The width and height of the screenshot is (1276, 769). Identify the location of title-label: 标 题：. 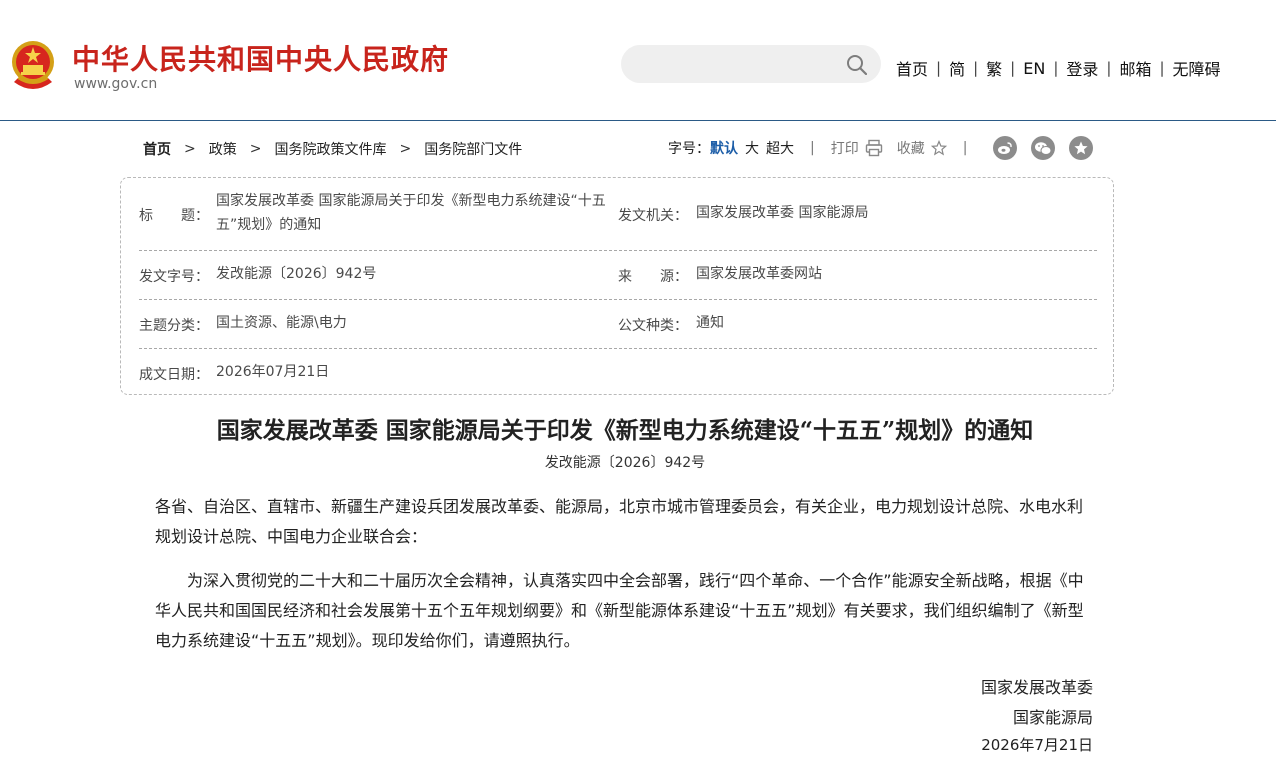
(174, 216).